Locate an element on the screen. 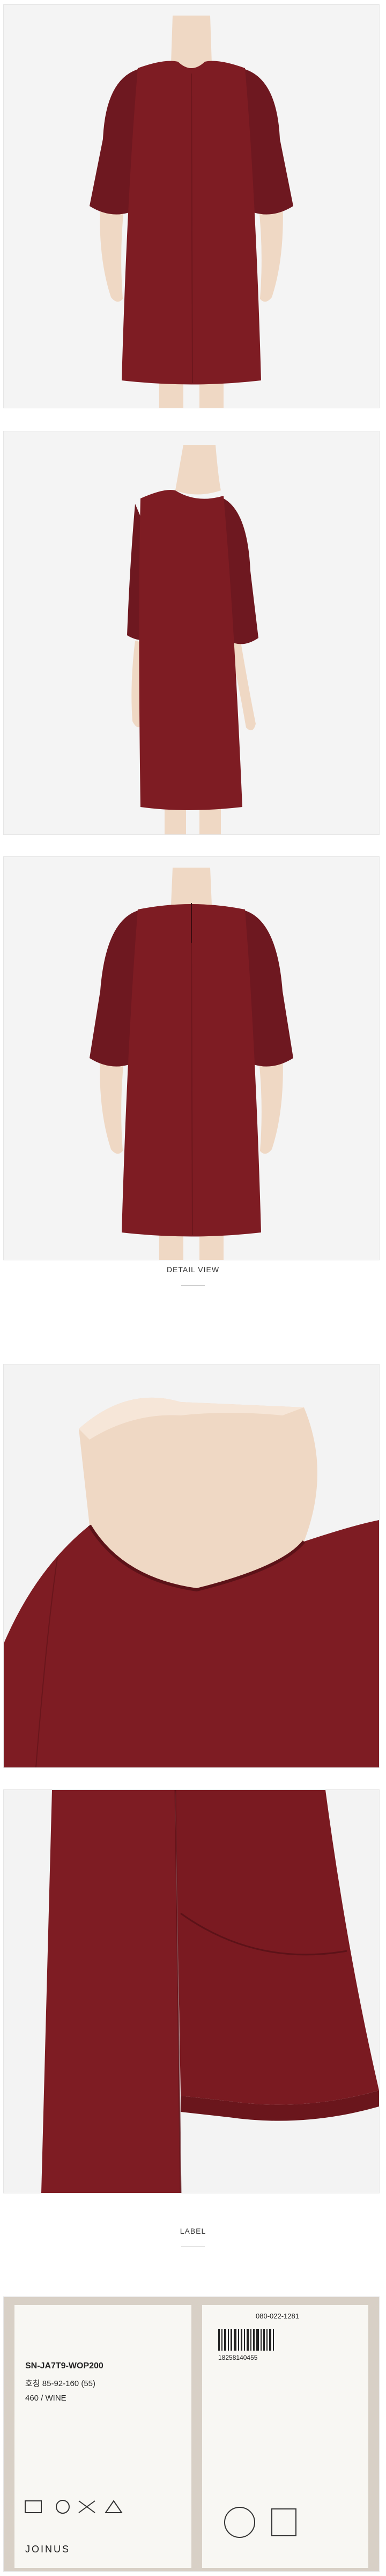  dress-front-image is located at coordinates (191, 212).